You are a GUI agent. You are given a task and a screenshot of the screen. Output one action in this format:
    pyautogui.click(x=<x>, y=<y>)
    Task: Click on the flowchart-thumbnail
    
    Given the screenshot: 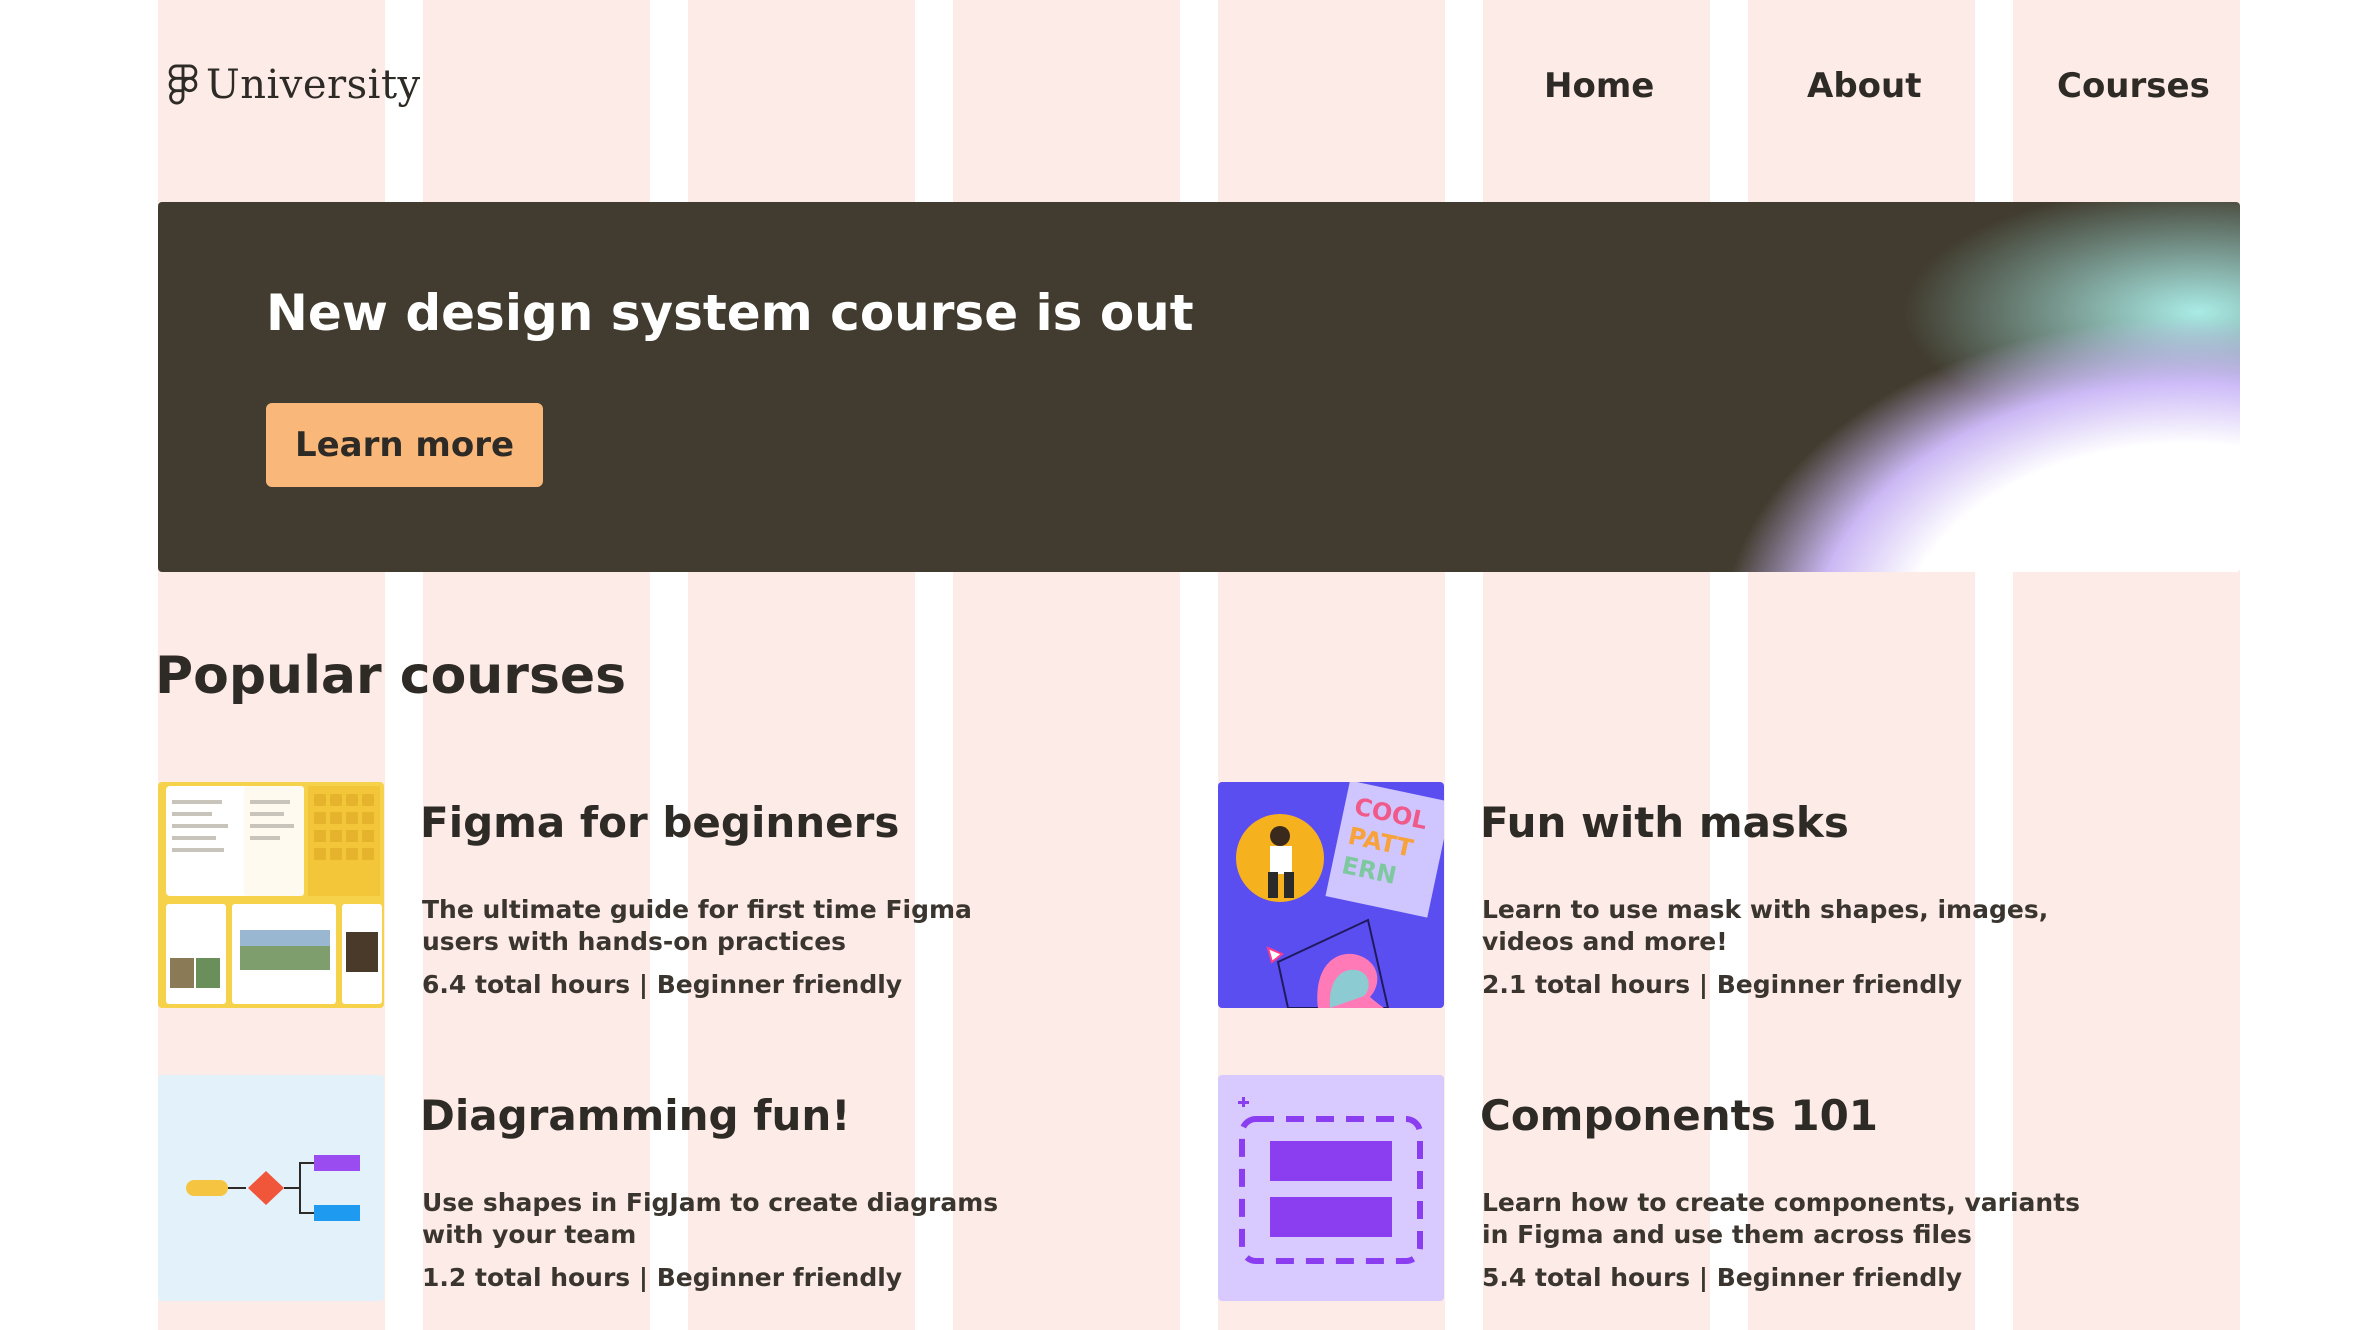 What is the action you would take?
    pyautogui.click(x=271, y=1188)
    